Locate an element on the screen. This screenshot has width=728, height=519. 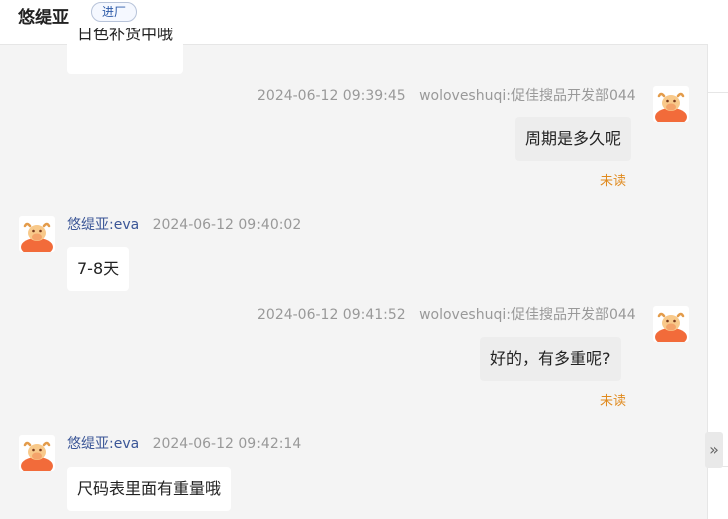
message-meta: 悠缇亚:eva 2024-06-12 09:42:14 is located at coordinates (184, 444).